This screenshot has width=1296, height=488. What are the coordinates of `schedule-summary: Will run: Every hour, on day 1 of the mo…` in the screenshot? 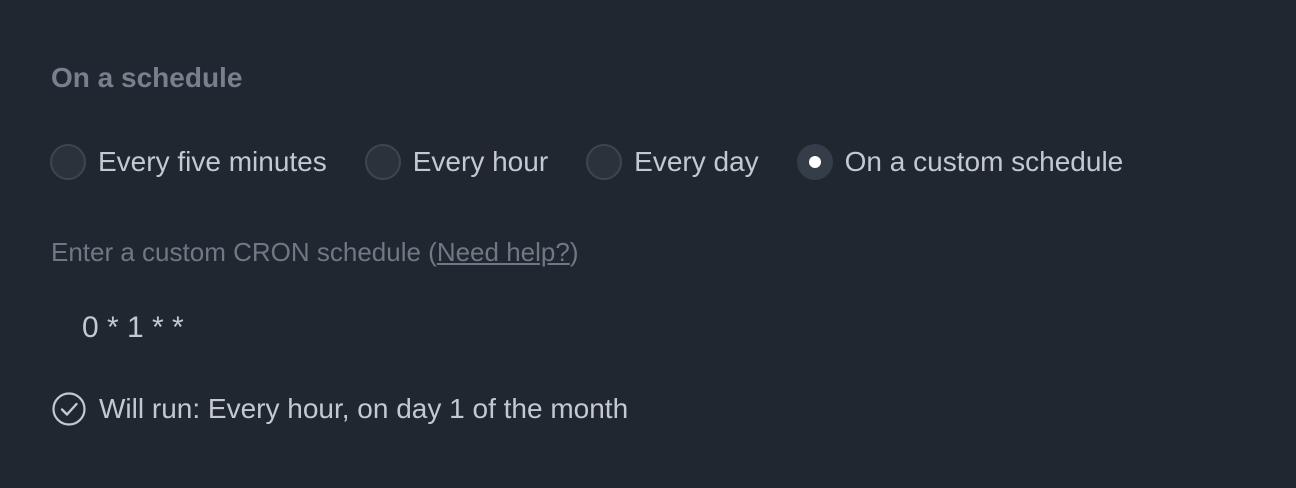 It's located at (339, 409).